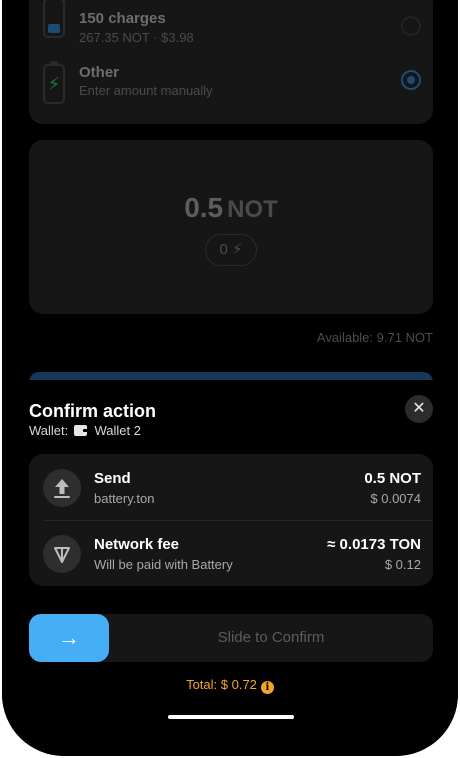  Describe the element at coordinates (136, 37) in the screenshot. I see `option-subtitle: 267.35 NOT · $3.98` at that location.